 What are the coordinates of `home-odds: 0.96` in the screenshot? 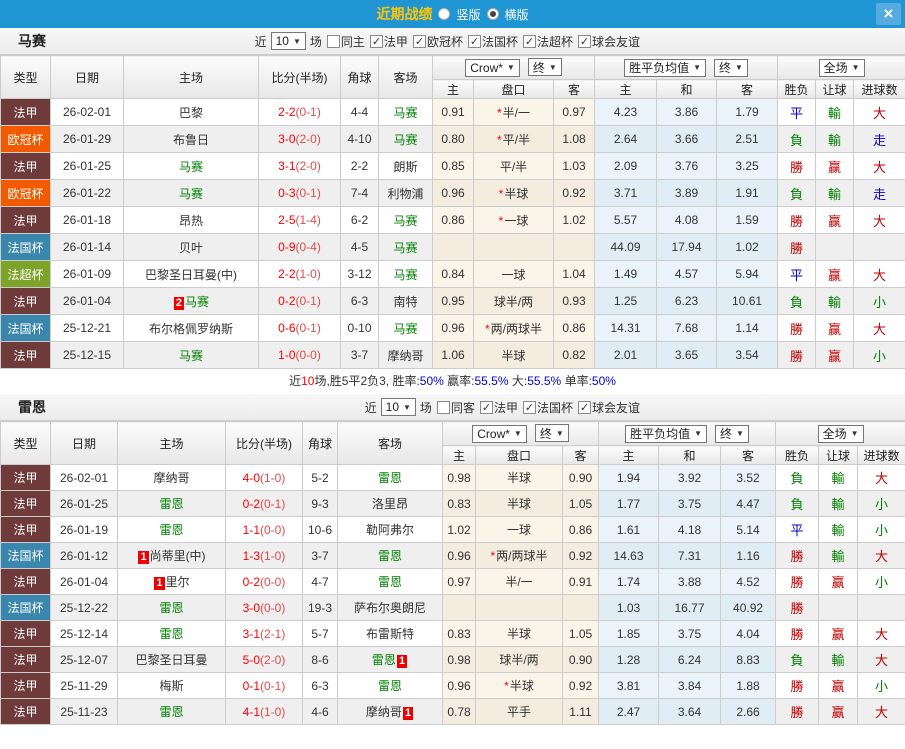 It's located at (459, 555).